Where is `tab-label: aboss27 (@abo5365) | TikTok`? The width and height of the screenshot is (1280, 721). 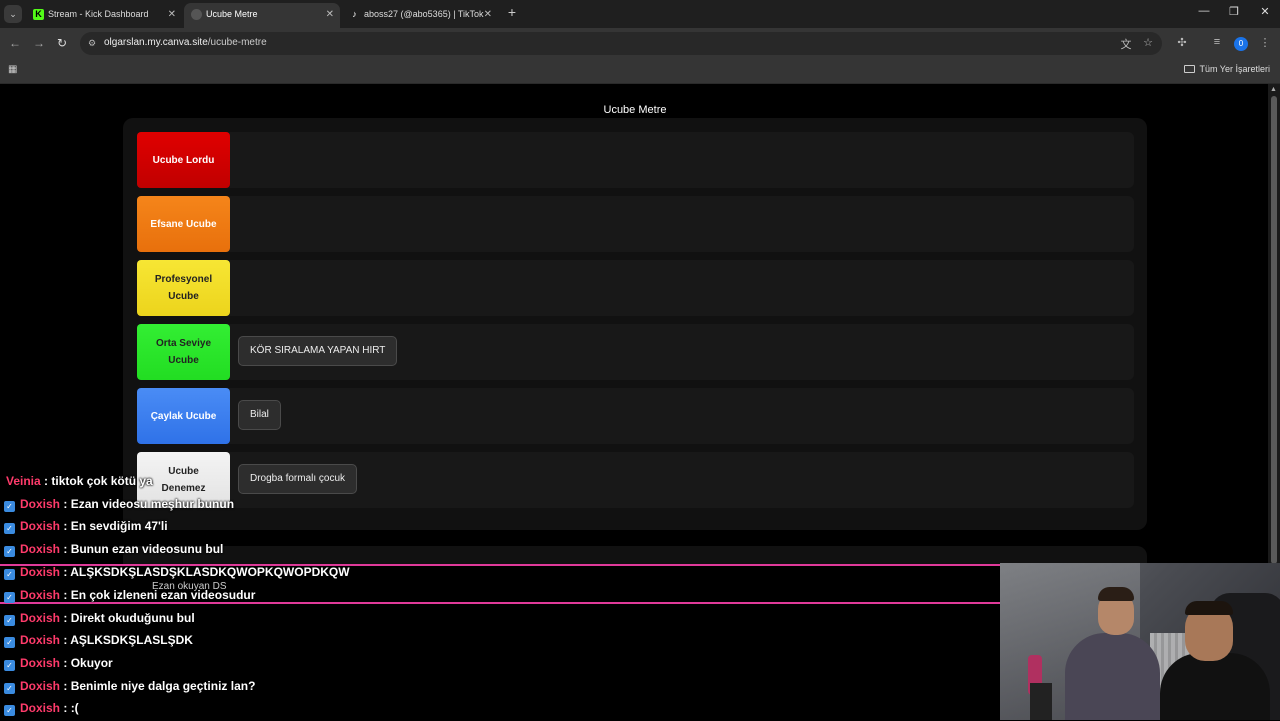 tab-label: aboss27 (@abo5365) | TikTok is located at coordinates (424, 14).